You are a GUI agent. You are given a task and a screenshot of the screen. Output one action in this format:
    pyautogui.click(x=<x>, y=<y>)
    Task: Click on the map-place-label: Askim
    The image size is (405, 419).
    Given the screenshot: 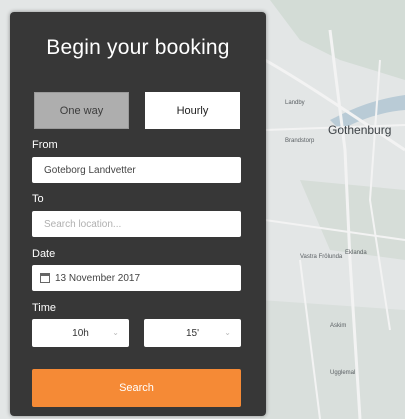 What is the action you would take?
    pyautogui.click(x=338, y=326)
    